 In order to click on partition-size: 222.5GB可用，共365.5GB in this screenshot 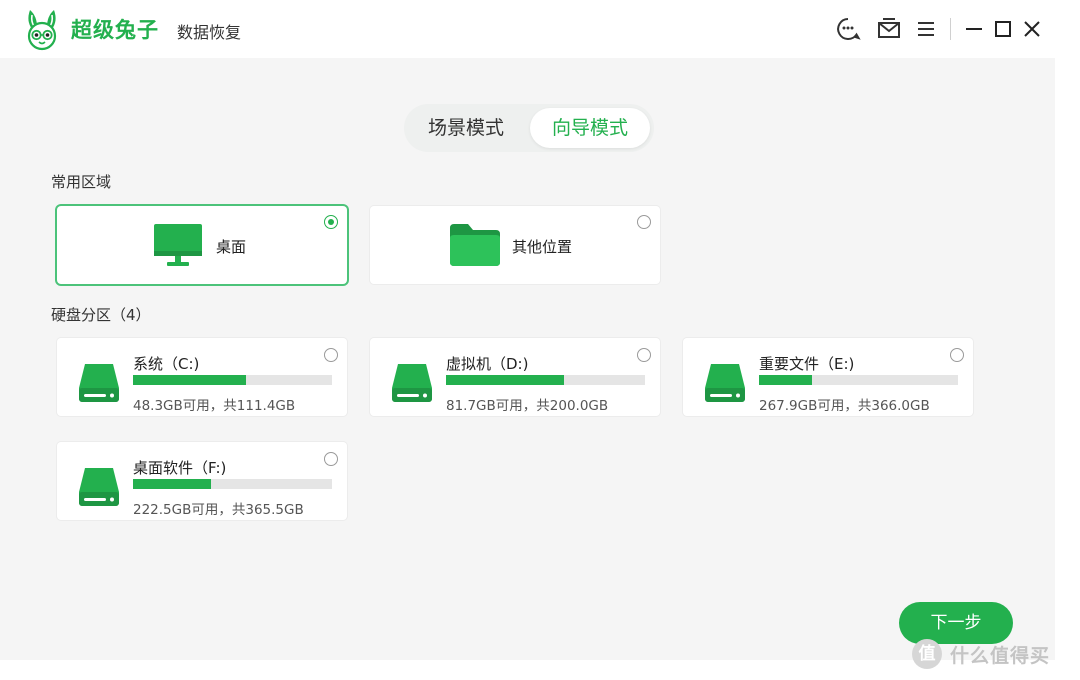, I will do `click(218, 510)`.